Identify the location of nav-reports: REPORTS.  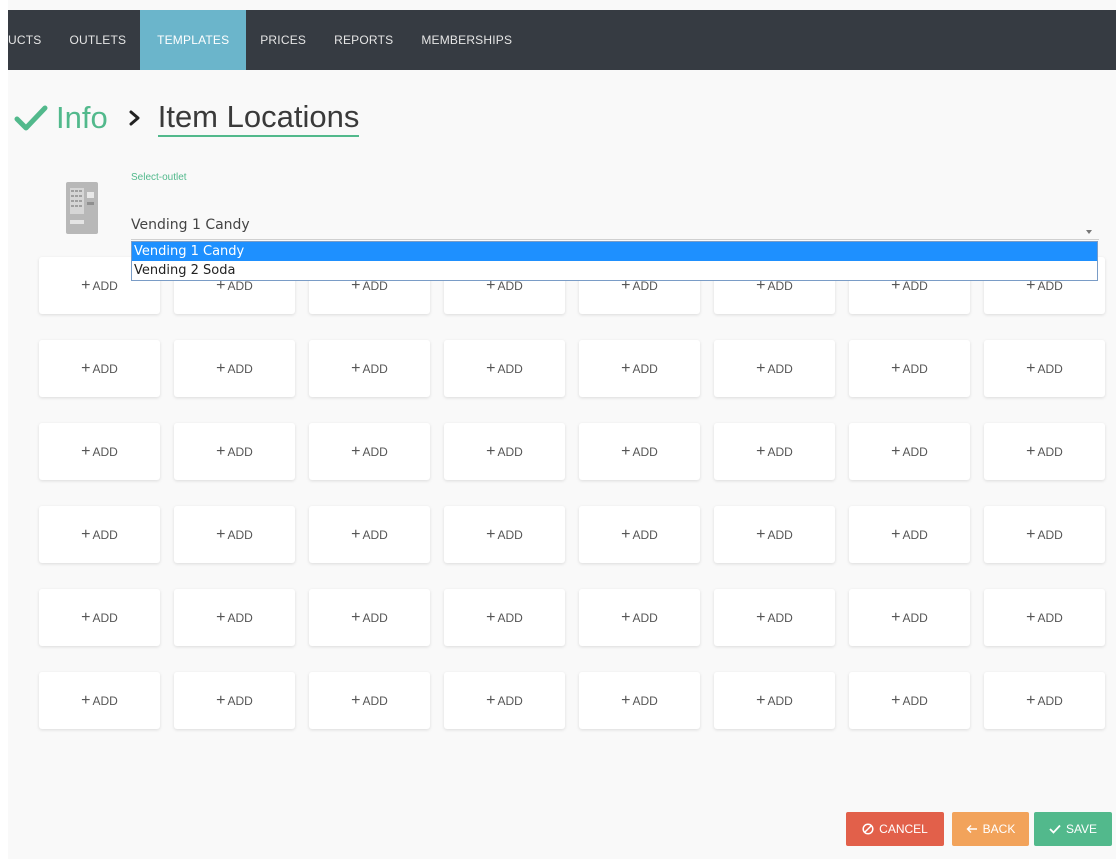
(363, 40).